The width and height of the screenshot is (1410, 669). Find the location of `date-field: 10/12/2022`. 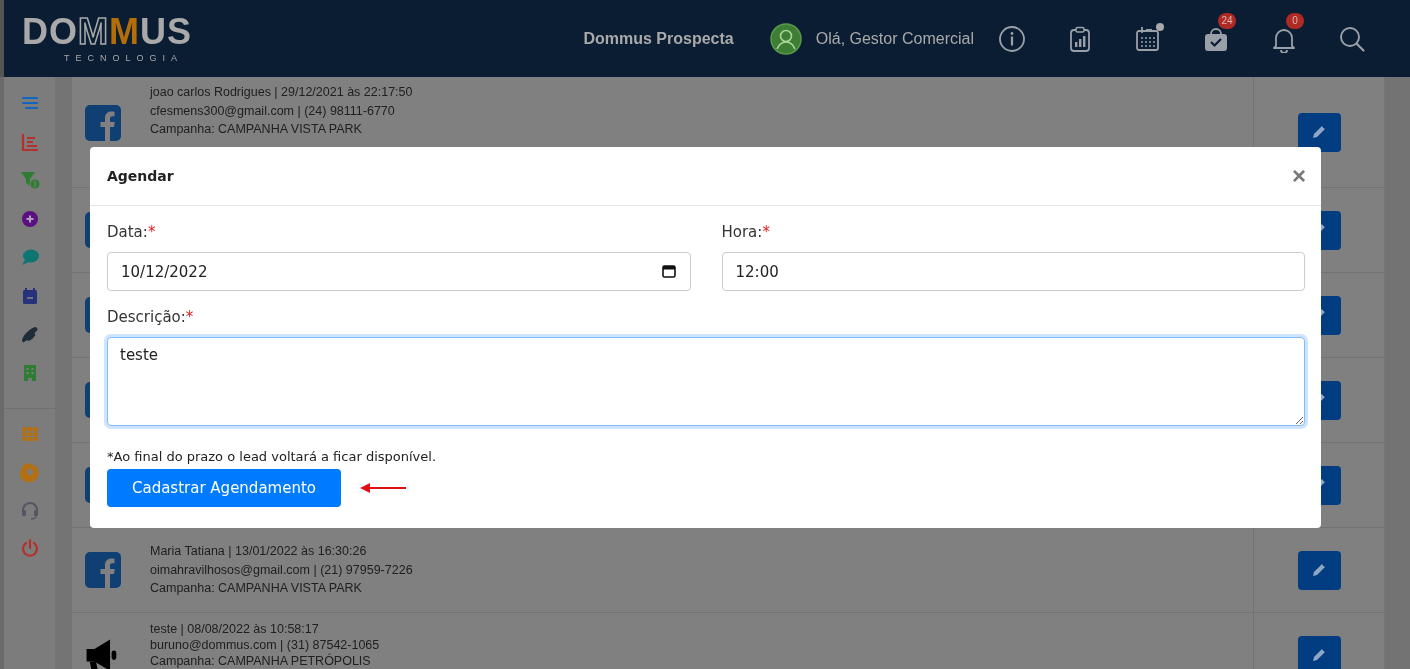

date-field: 10/12/2022 is located at coordinates (399, 271).